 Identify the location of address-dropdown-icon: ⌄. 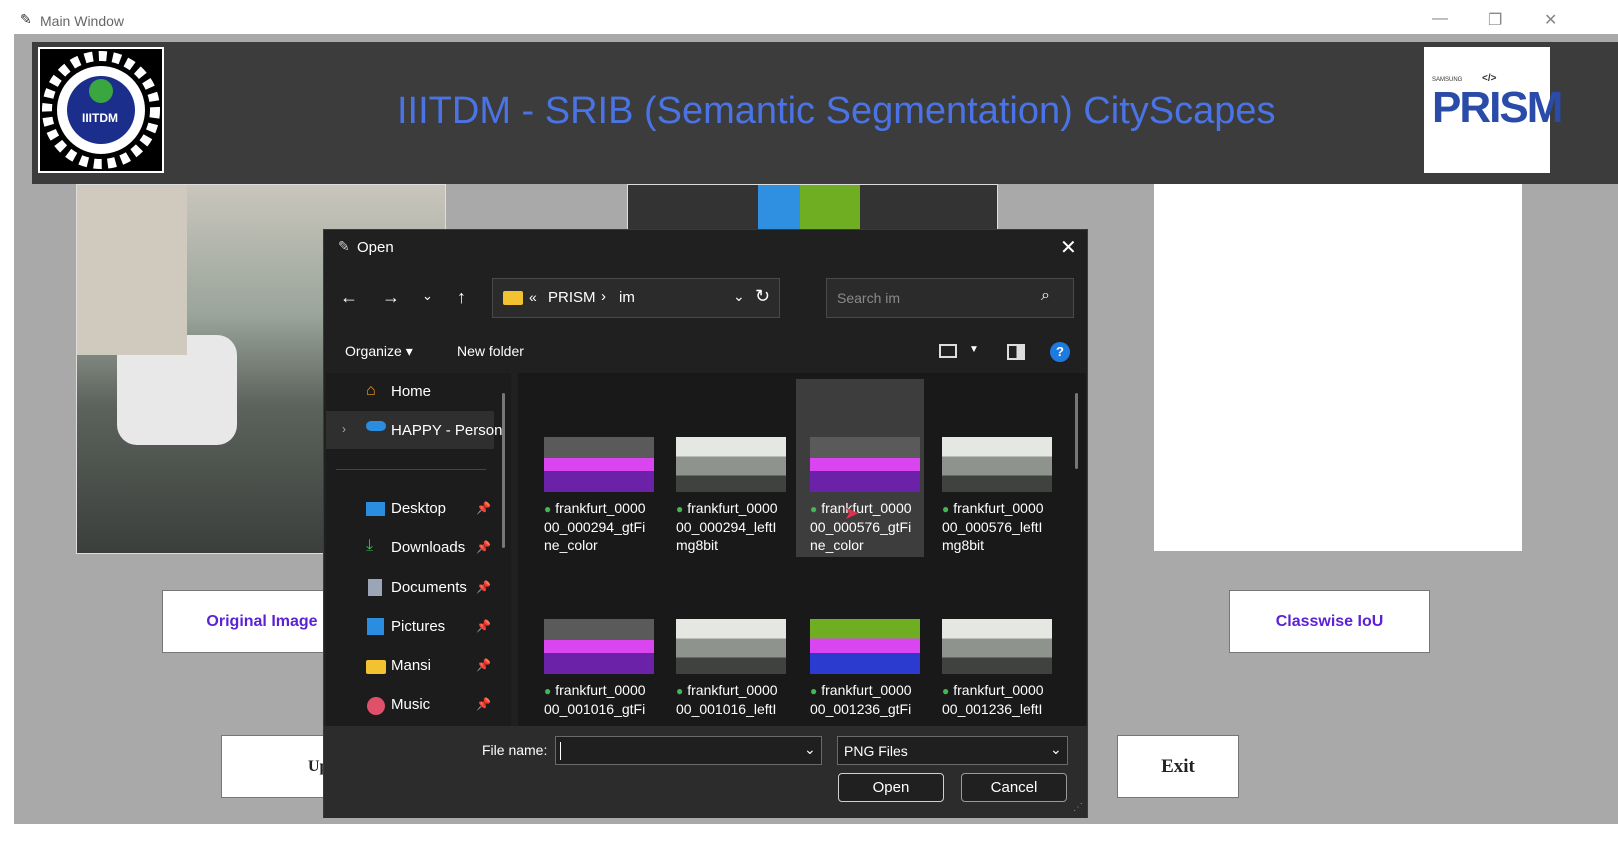
(739, 296).